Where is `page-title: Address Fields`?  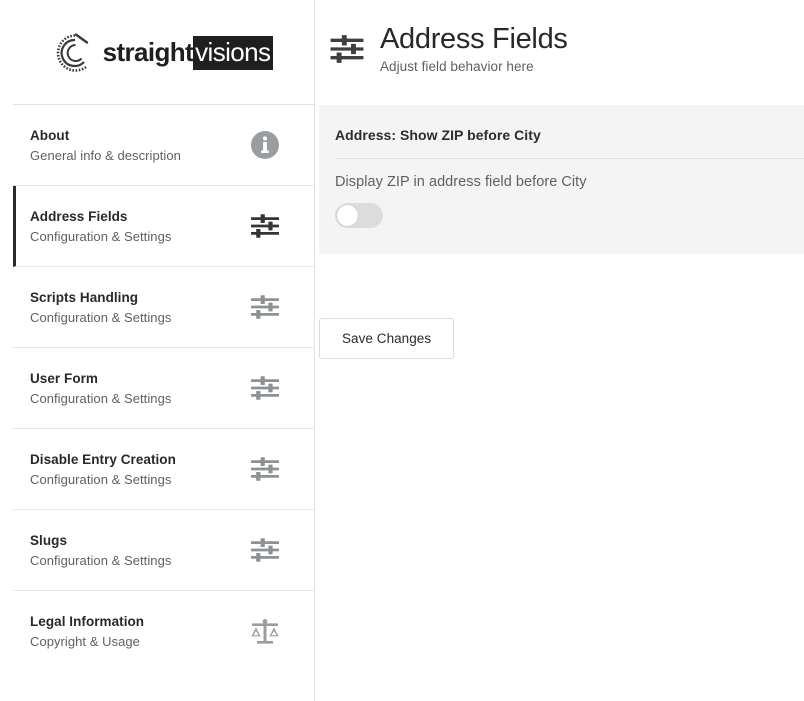
page-title: Address Fields is located at coordinates (474, 38).